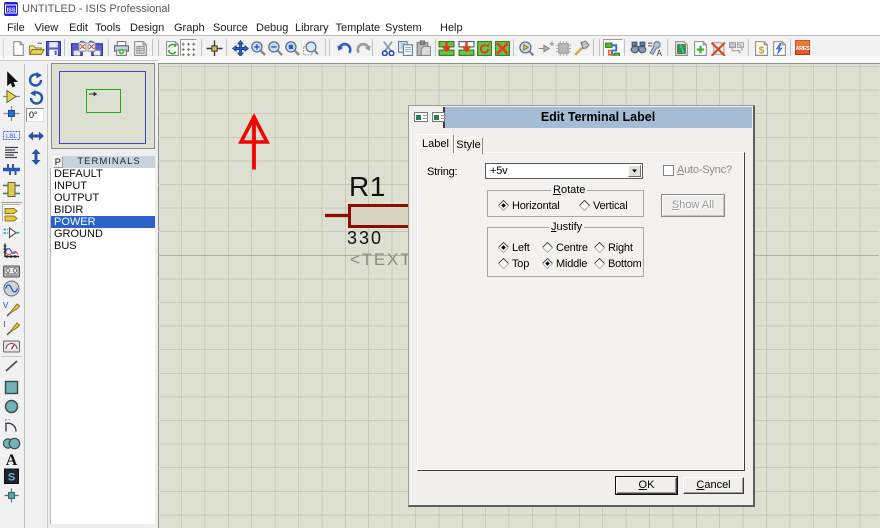 The image size is (880, 528). What do you see at coordinates (5, 324) in the screenshot?
I see `svg-text: I` at bounding box center [5, 324].